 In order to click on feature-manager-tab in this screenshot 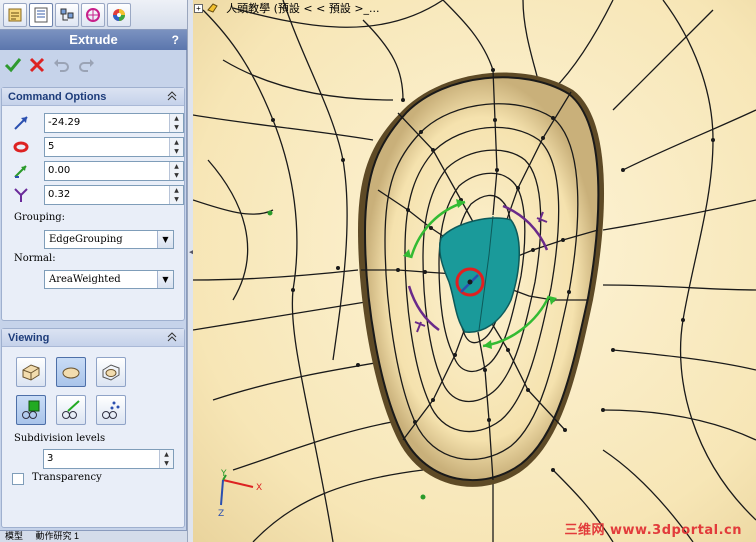, I will do `click(15, 15)`.